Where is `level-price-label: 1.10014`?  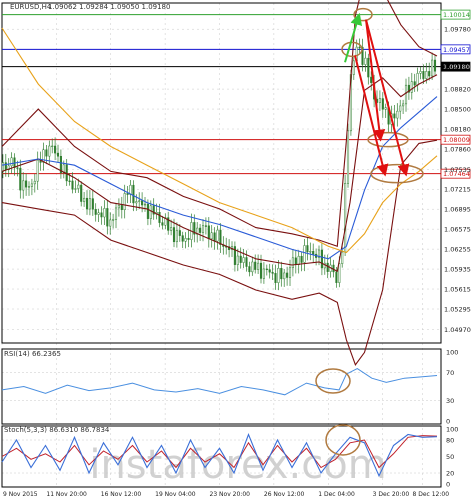
level-price-label: 1.10014 is located at coordinates (456, 15).